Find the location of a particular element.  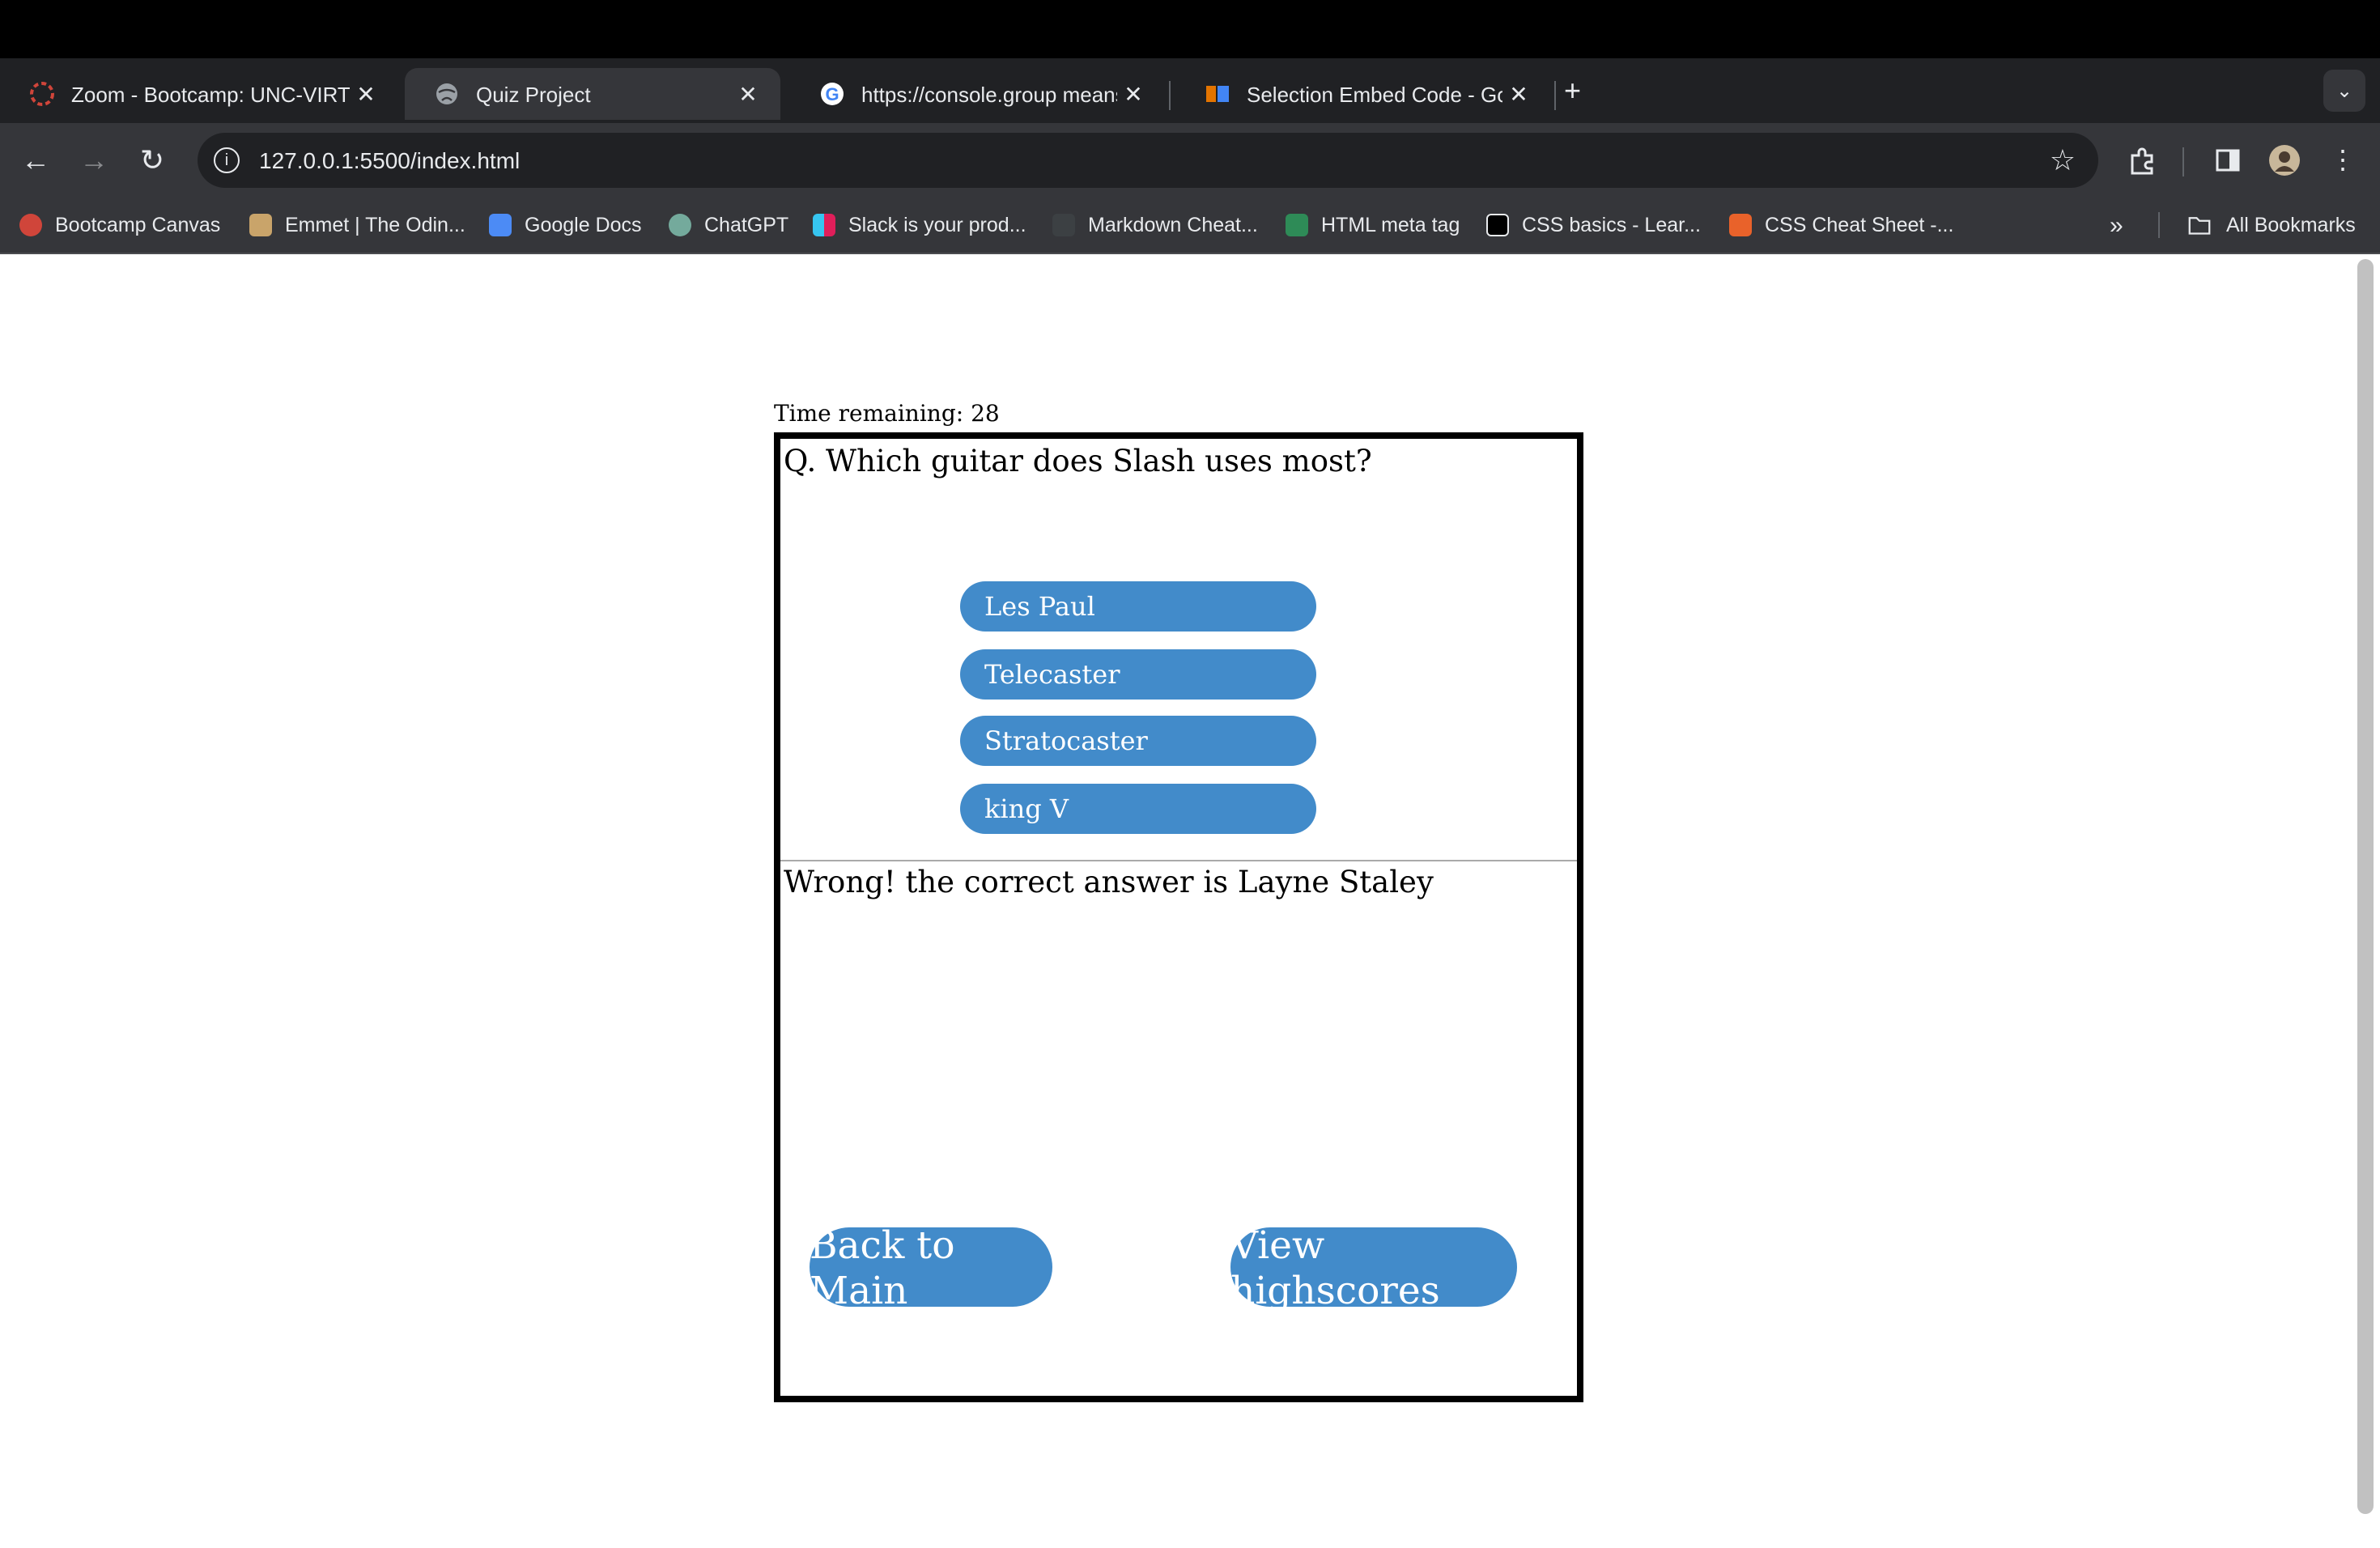

bookmark-bootcamp-canvas: Bootcamp Canvas is located at coordinates (119, 225).